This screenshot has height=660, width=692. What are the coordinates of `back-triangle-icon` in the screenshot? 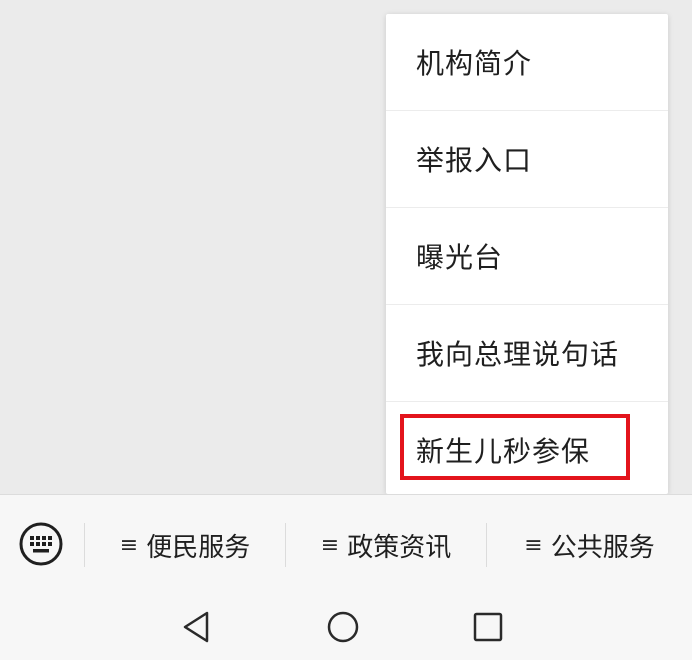 It's located at (197, 627).